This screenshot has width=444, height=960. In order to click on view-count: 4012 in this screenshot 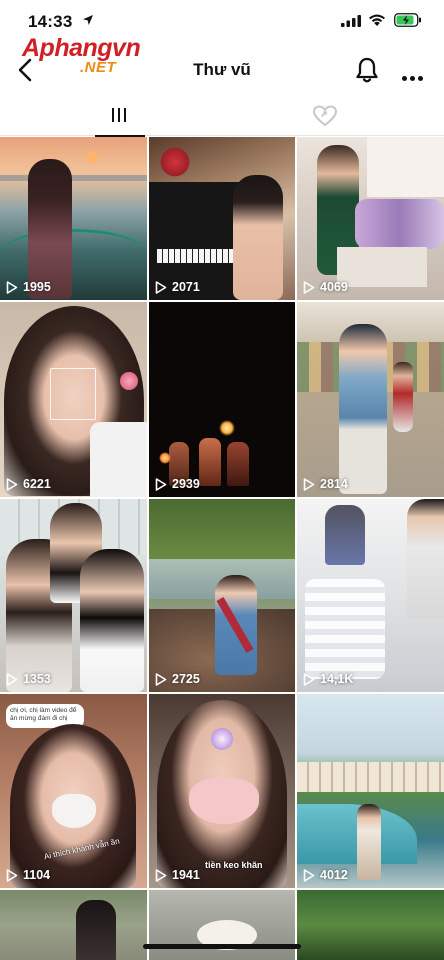, I will do `click(325, 875)`.